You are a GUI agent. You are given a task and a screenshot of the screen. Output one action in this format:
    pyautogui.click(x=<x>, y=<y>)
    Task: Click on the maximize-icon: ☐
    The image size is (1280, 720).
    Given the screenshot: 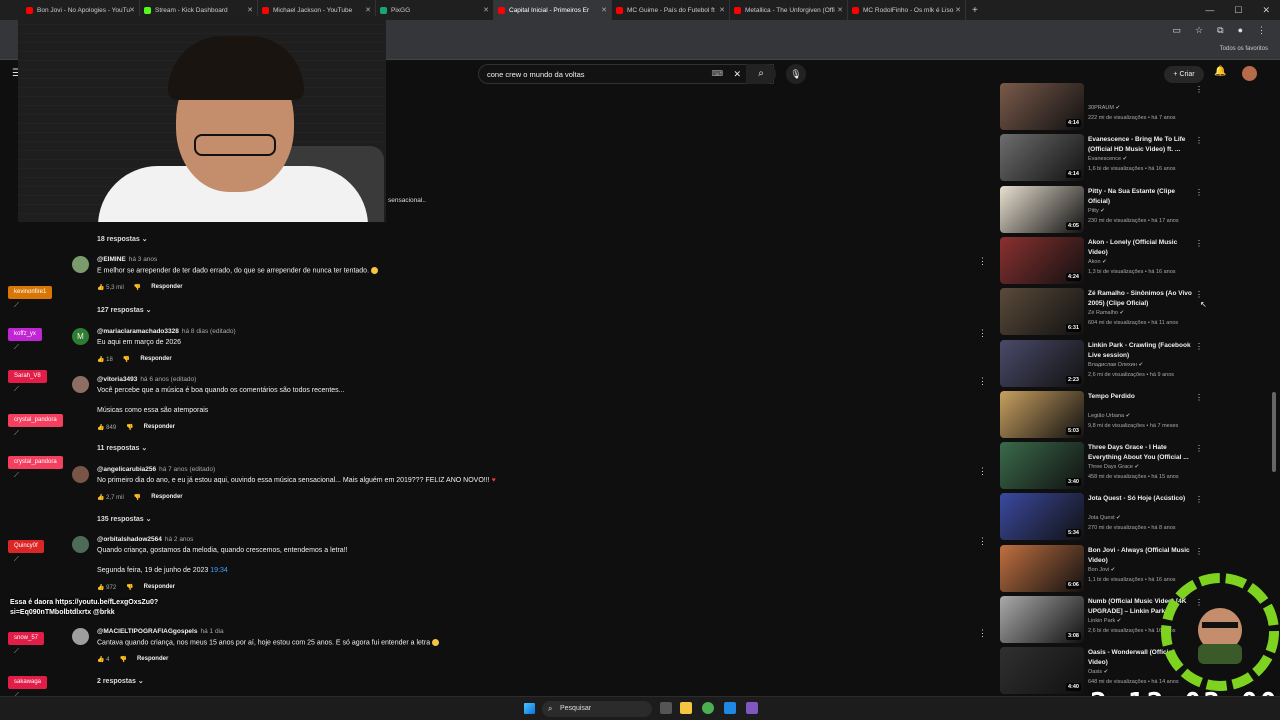 What is the action you would take?
    pyautogui.click(x=1238, y=10)
    